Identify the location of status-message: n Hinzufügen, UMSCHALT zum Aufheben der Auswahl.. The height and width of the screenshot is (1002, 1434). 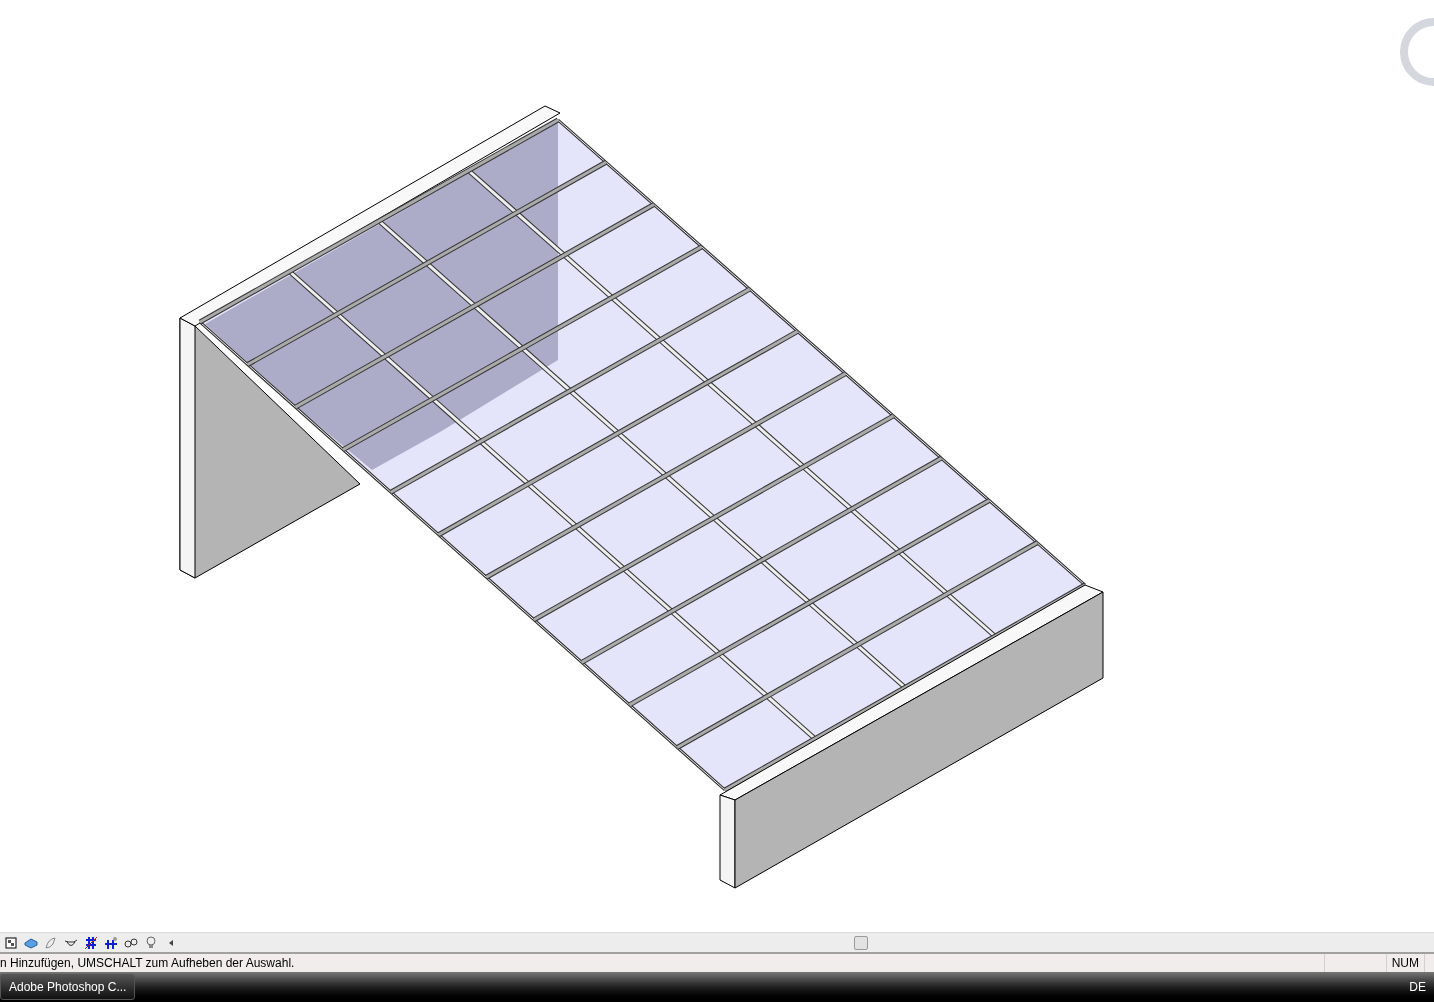
(148, 963).